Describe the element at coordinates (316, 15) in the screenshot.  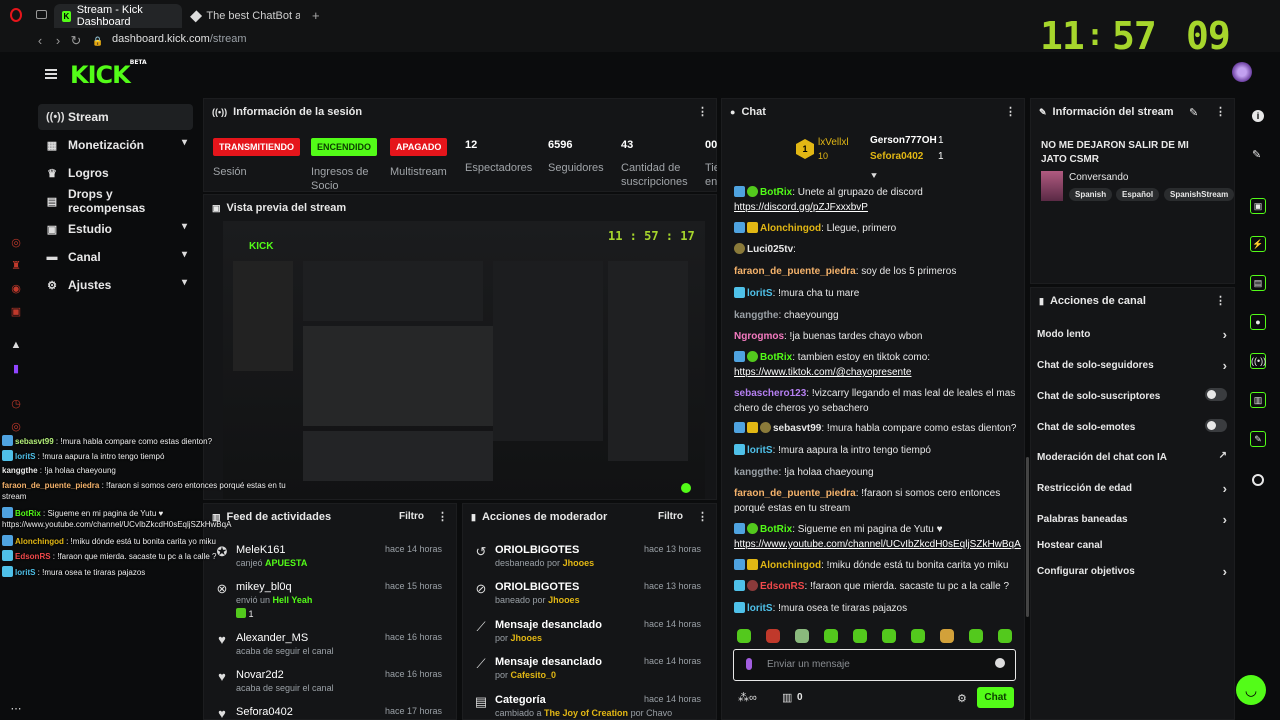
I see `new-tab-button: +` at that location.